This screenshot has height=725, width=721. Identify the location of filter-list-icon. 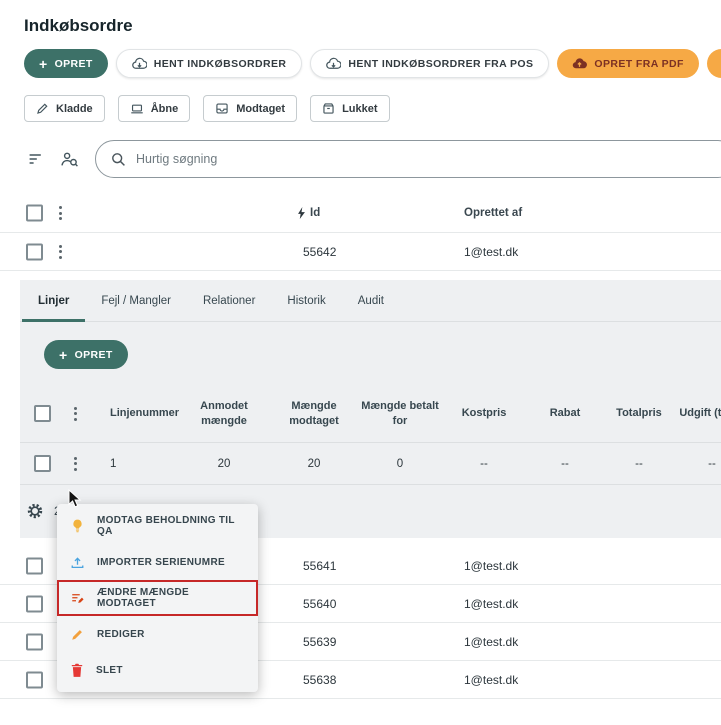
(36, 159).